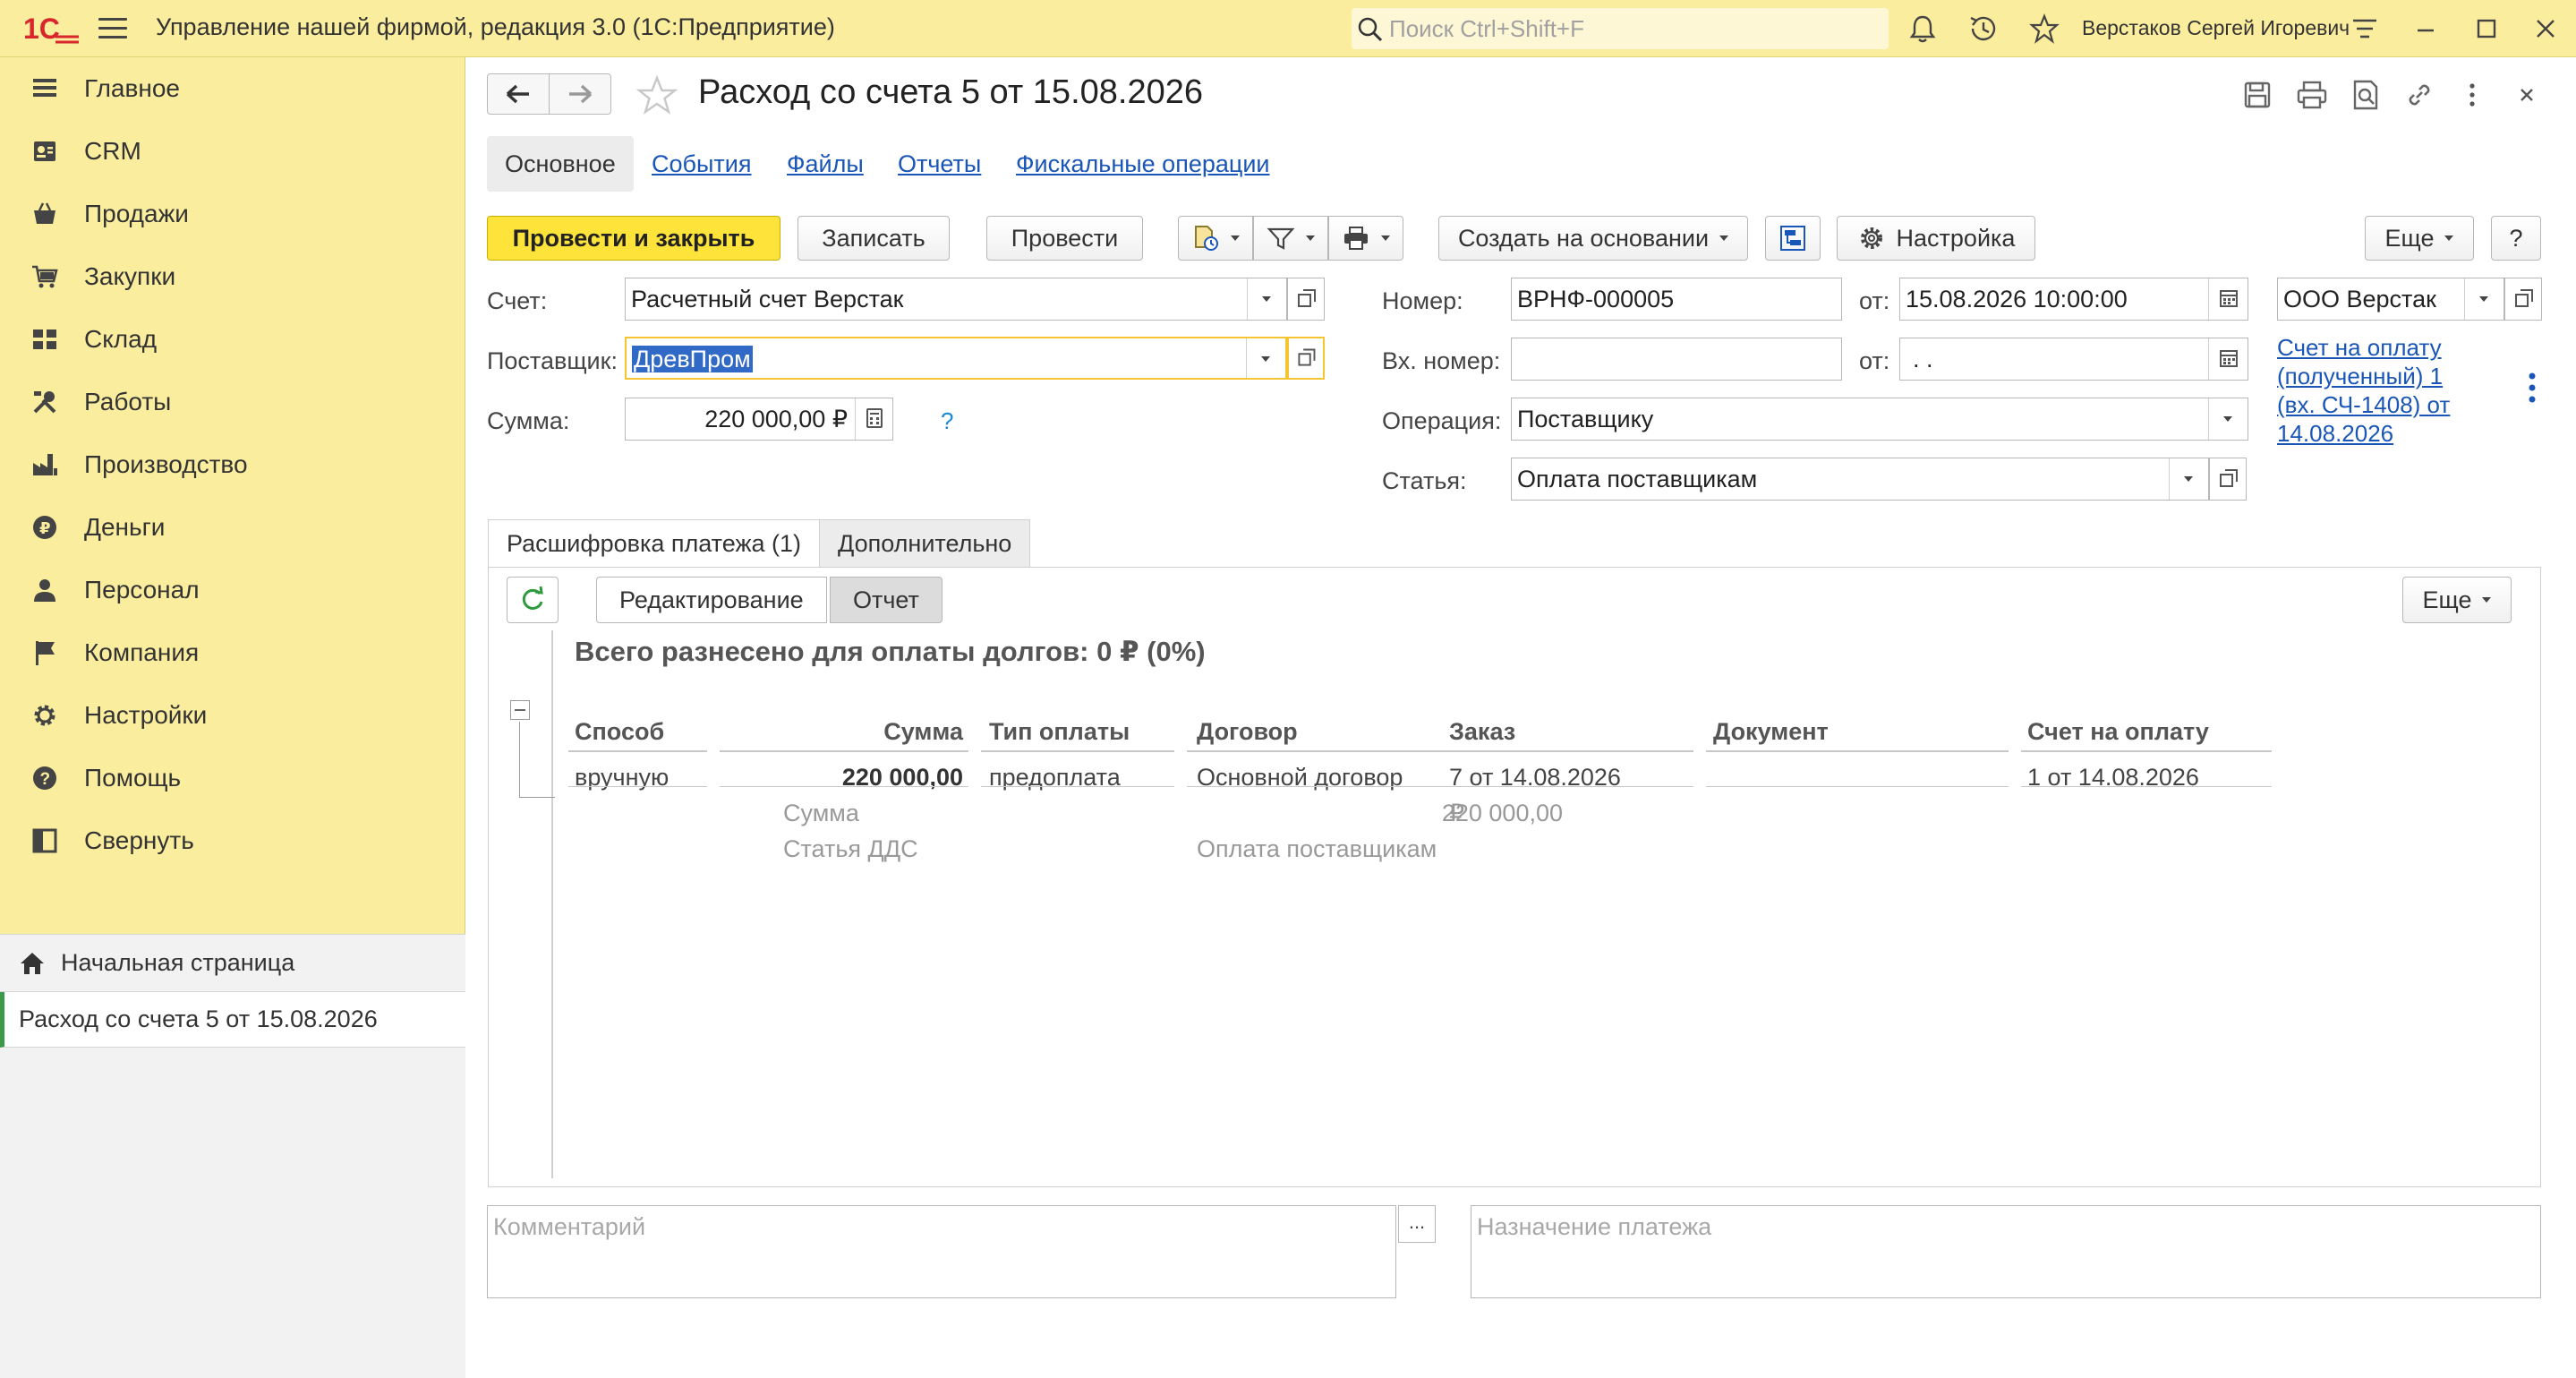 The image size is (2576, 1378). I want to click on tab-fiscal-operations: Фискальные операции, so click(1143, 164).